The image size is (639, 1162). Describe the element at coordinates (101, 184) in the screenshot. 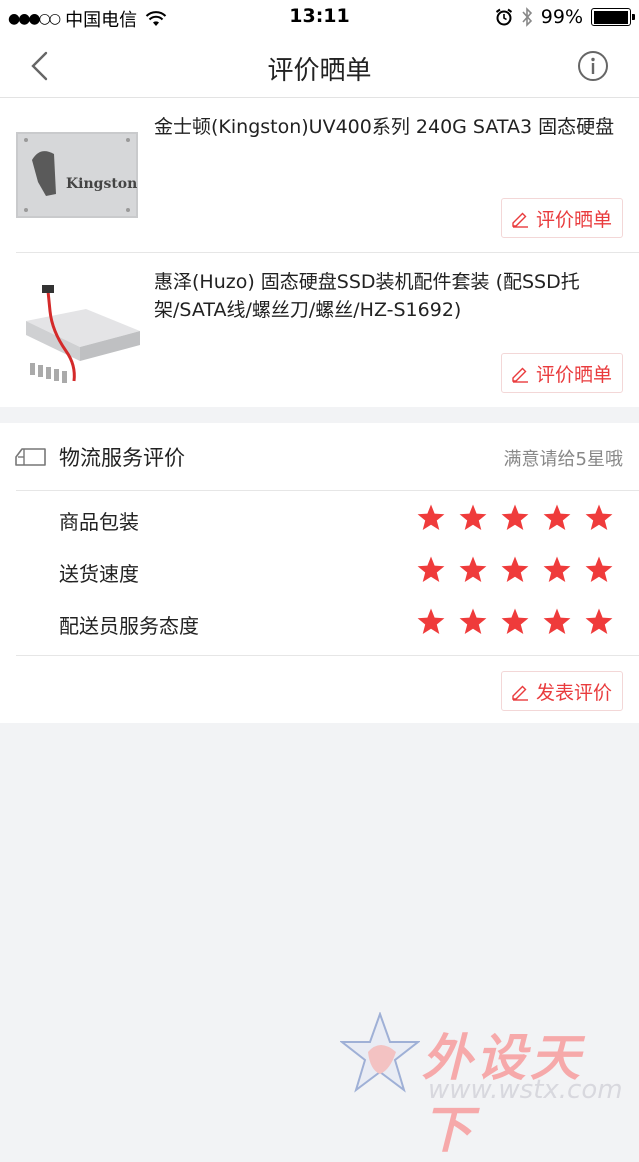

I see `brand-logo-text: Kingston` at that location.